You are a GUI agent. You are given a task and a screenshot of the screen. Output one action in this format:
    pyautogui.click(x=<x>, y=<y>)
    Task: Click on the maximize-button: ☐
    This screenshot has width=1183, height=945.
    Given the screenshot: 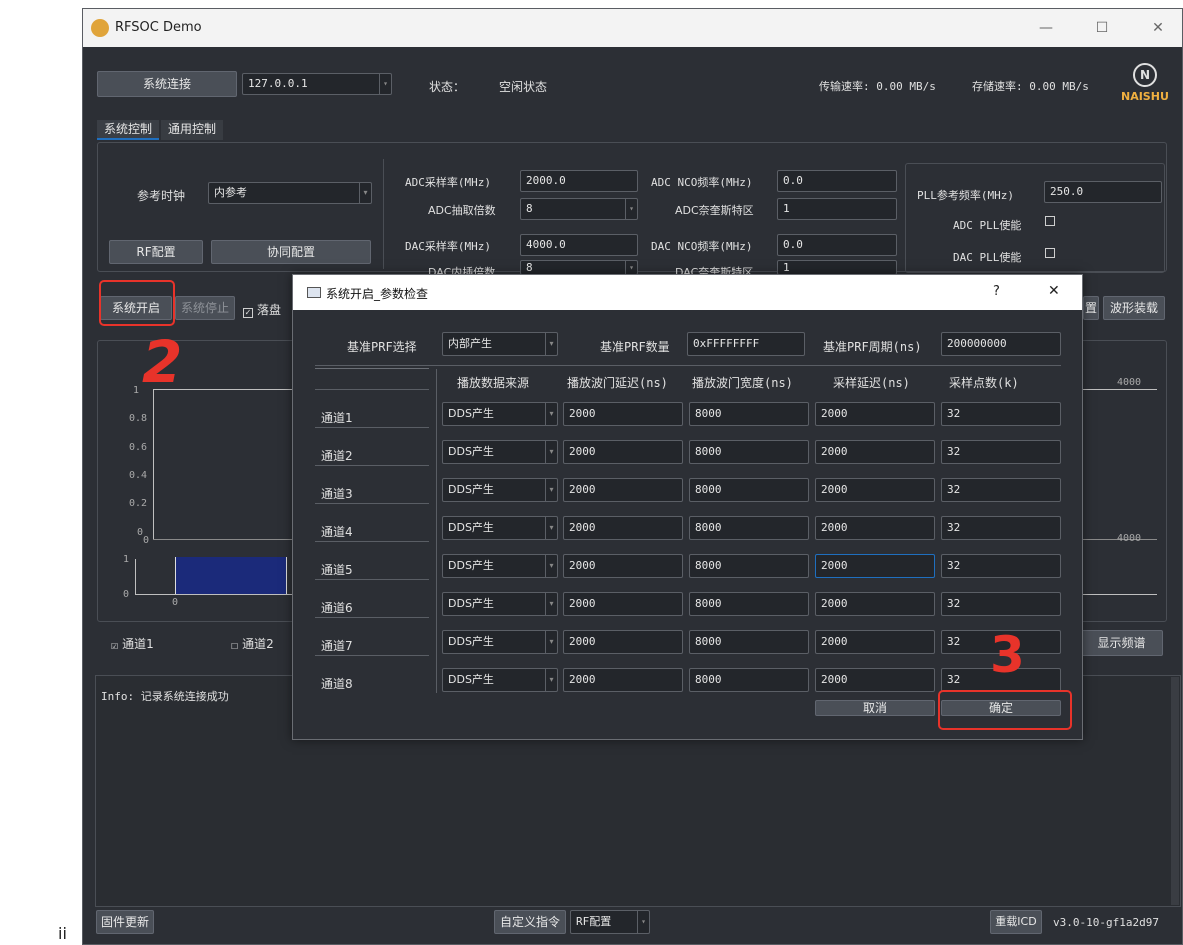 What is the action you would take?
    pyautogui.click(x=1102, y=28)
    